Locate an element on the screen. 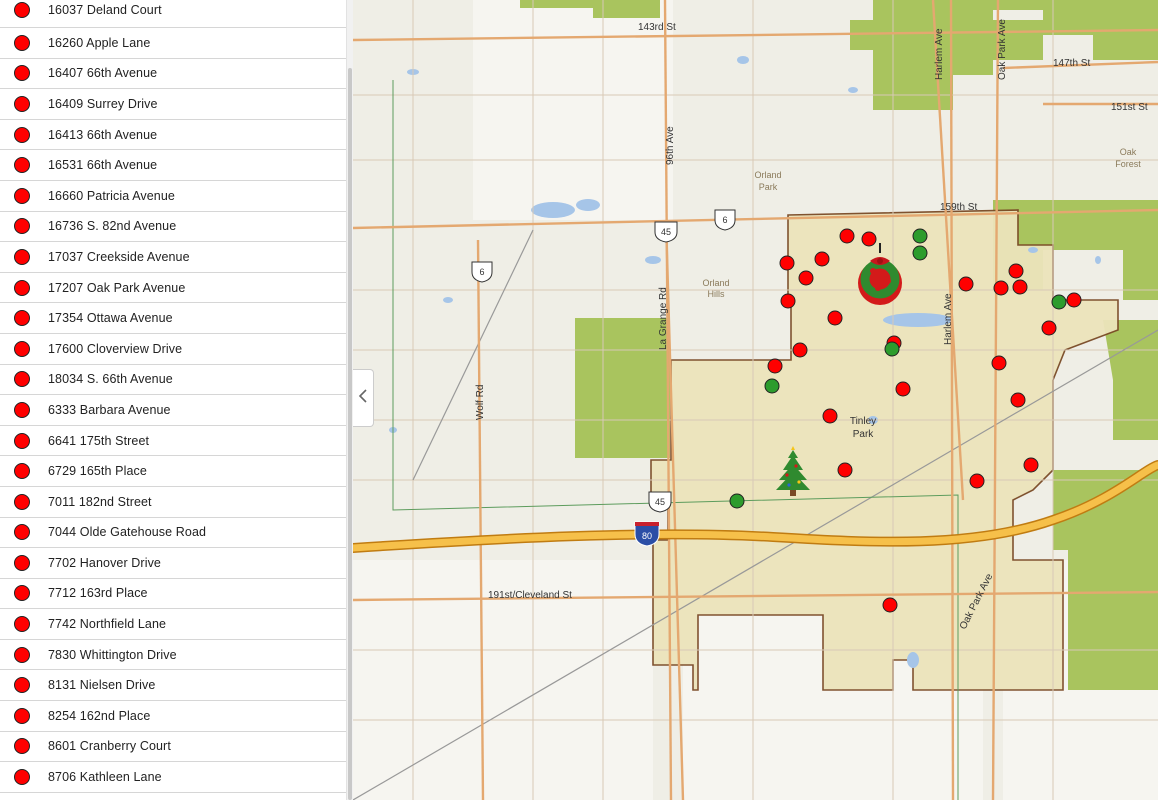 The height and width of the screenshot is (800, 1158). i80-shield: 80 is located at coordinates (647, 534).